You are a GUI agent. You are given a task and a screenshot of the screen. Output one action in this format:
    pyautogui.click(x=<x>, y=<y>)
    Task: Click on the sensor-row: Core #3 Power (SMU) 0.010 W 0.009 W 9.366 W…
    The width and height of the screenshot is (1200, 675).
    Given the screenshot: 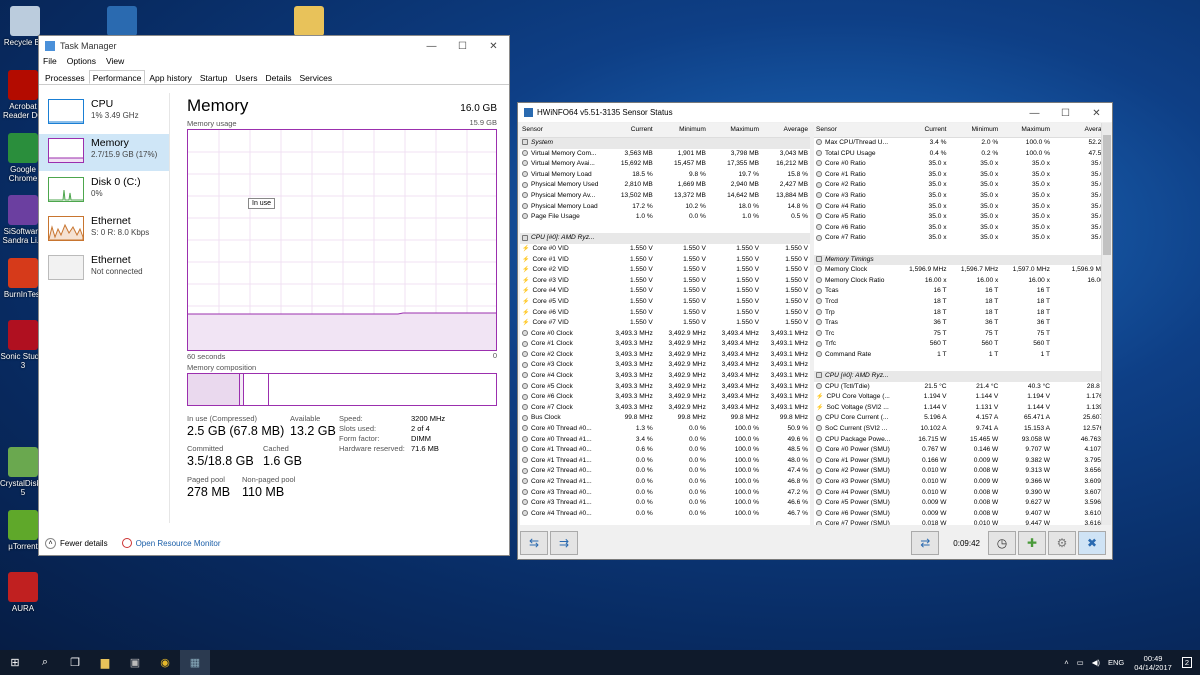 What is the action you would take?
    pyautogui.click(x=962, y=482)
    